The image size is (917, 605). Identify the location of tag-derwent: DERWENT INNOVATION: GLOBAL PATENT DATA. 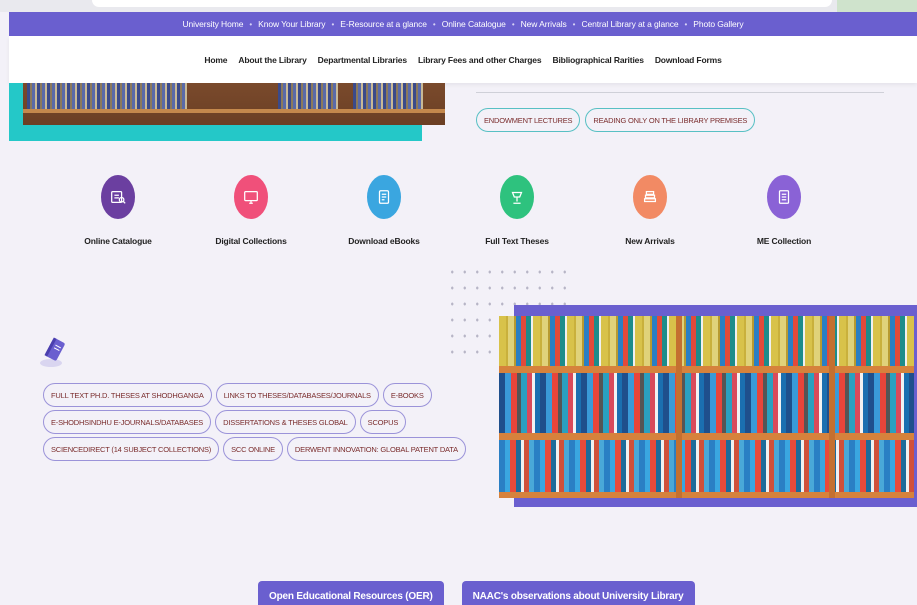
(376, 449).